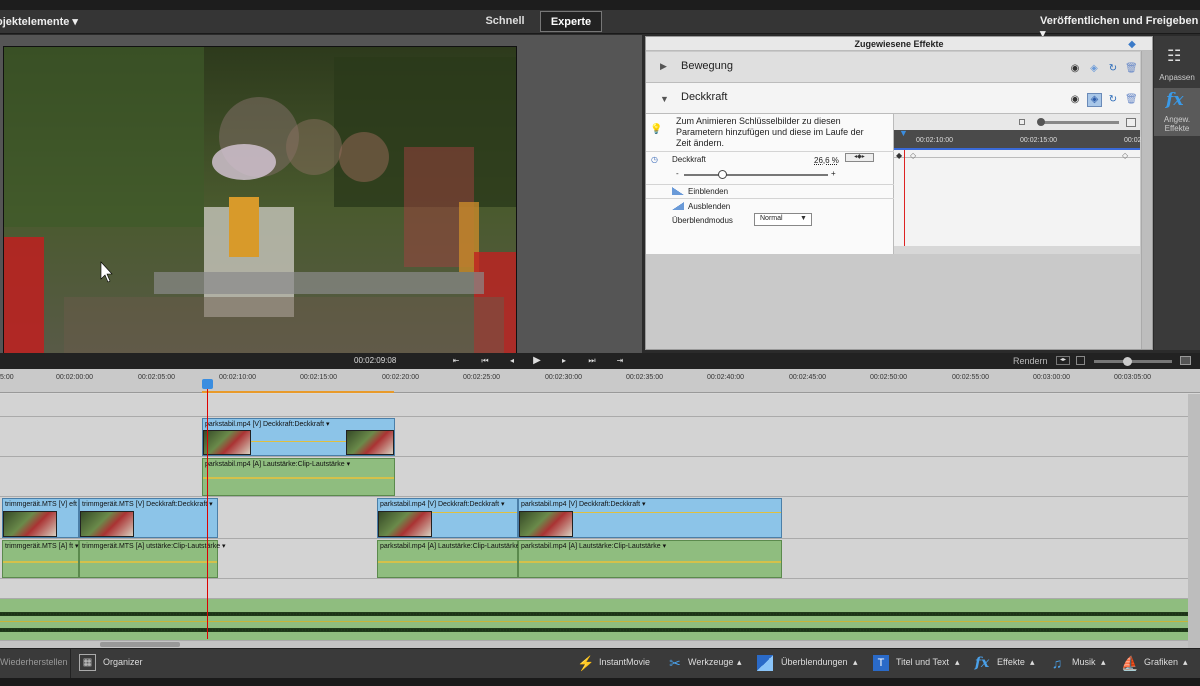  Describe the element at coordinates (893, 67) in the screenshot. I see `effect-row-bewegung: ▶ Bewegung ◉ ◈ ↻ 🗑` at that location.